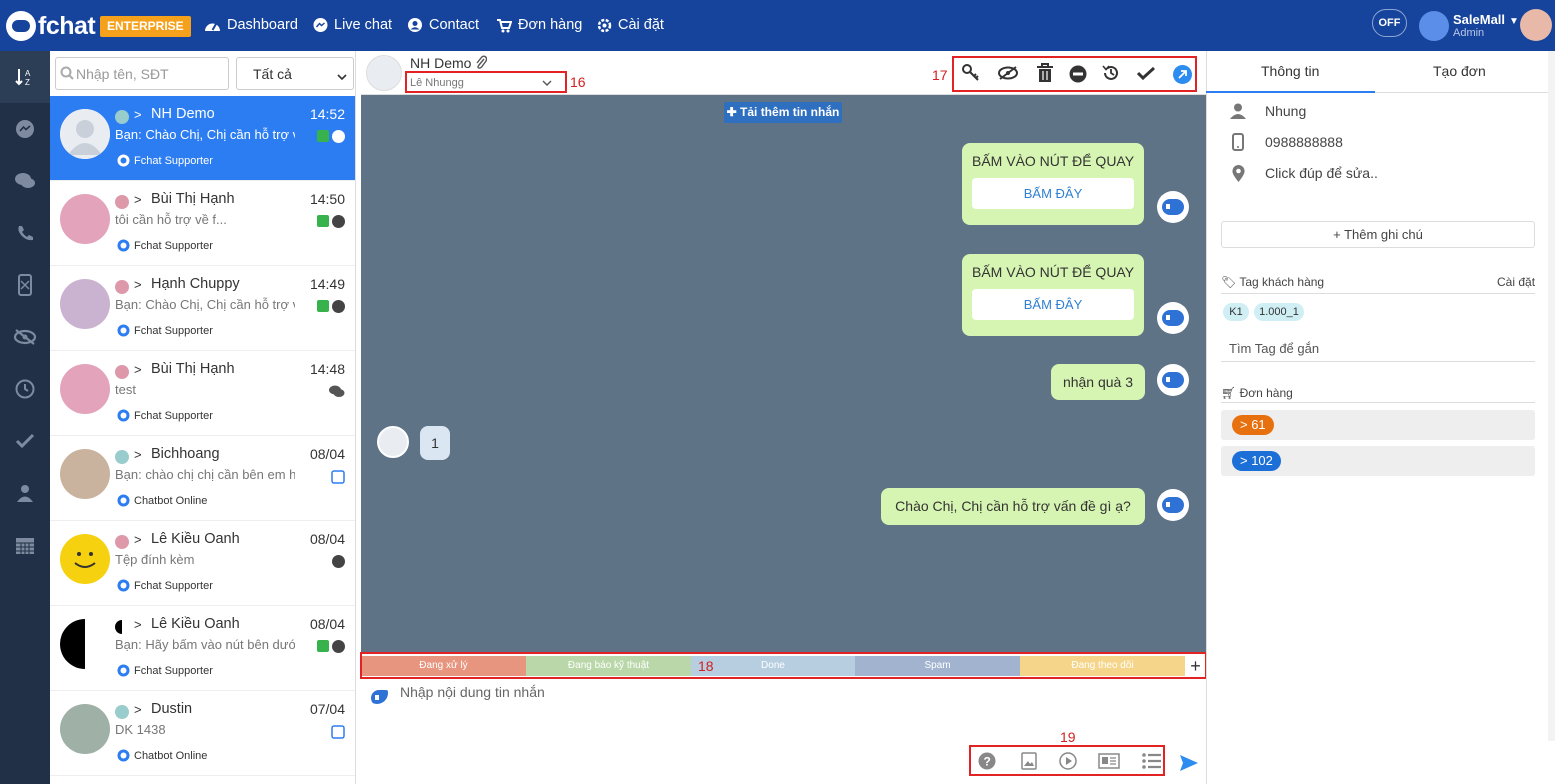  I want to click on timestamp: 14:48, so click(327, 369).